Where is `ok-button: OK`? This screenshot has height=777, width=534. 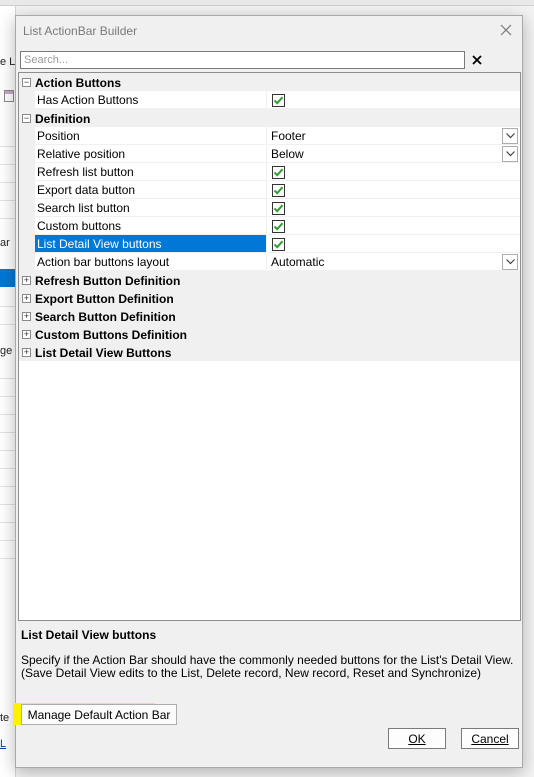 ok-button: OK is located at coordinates (417, 738).